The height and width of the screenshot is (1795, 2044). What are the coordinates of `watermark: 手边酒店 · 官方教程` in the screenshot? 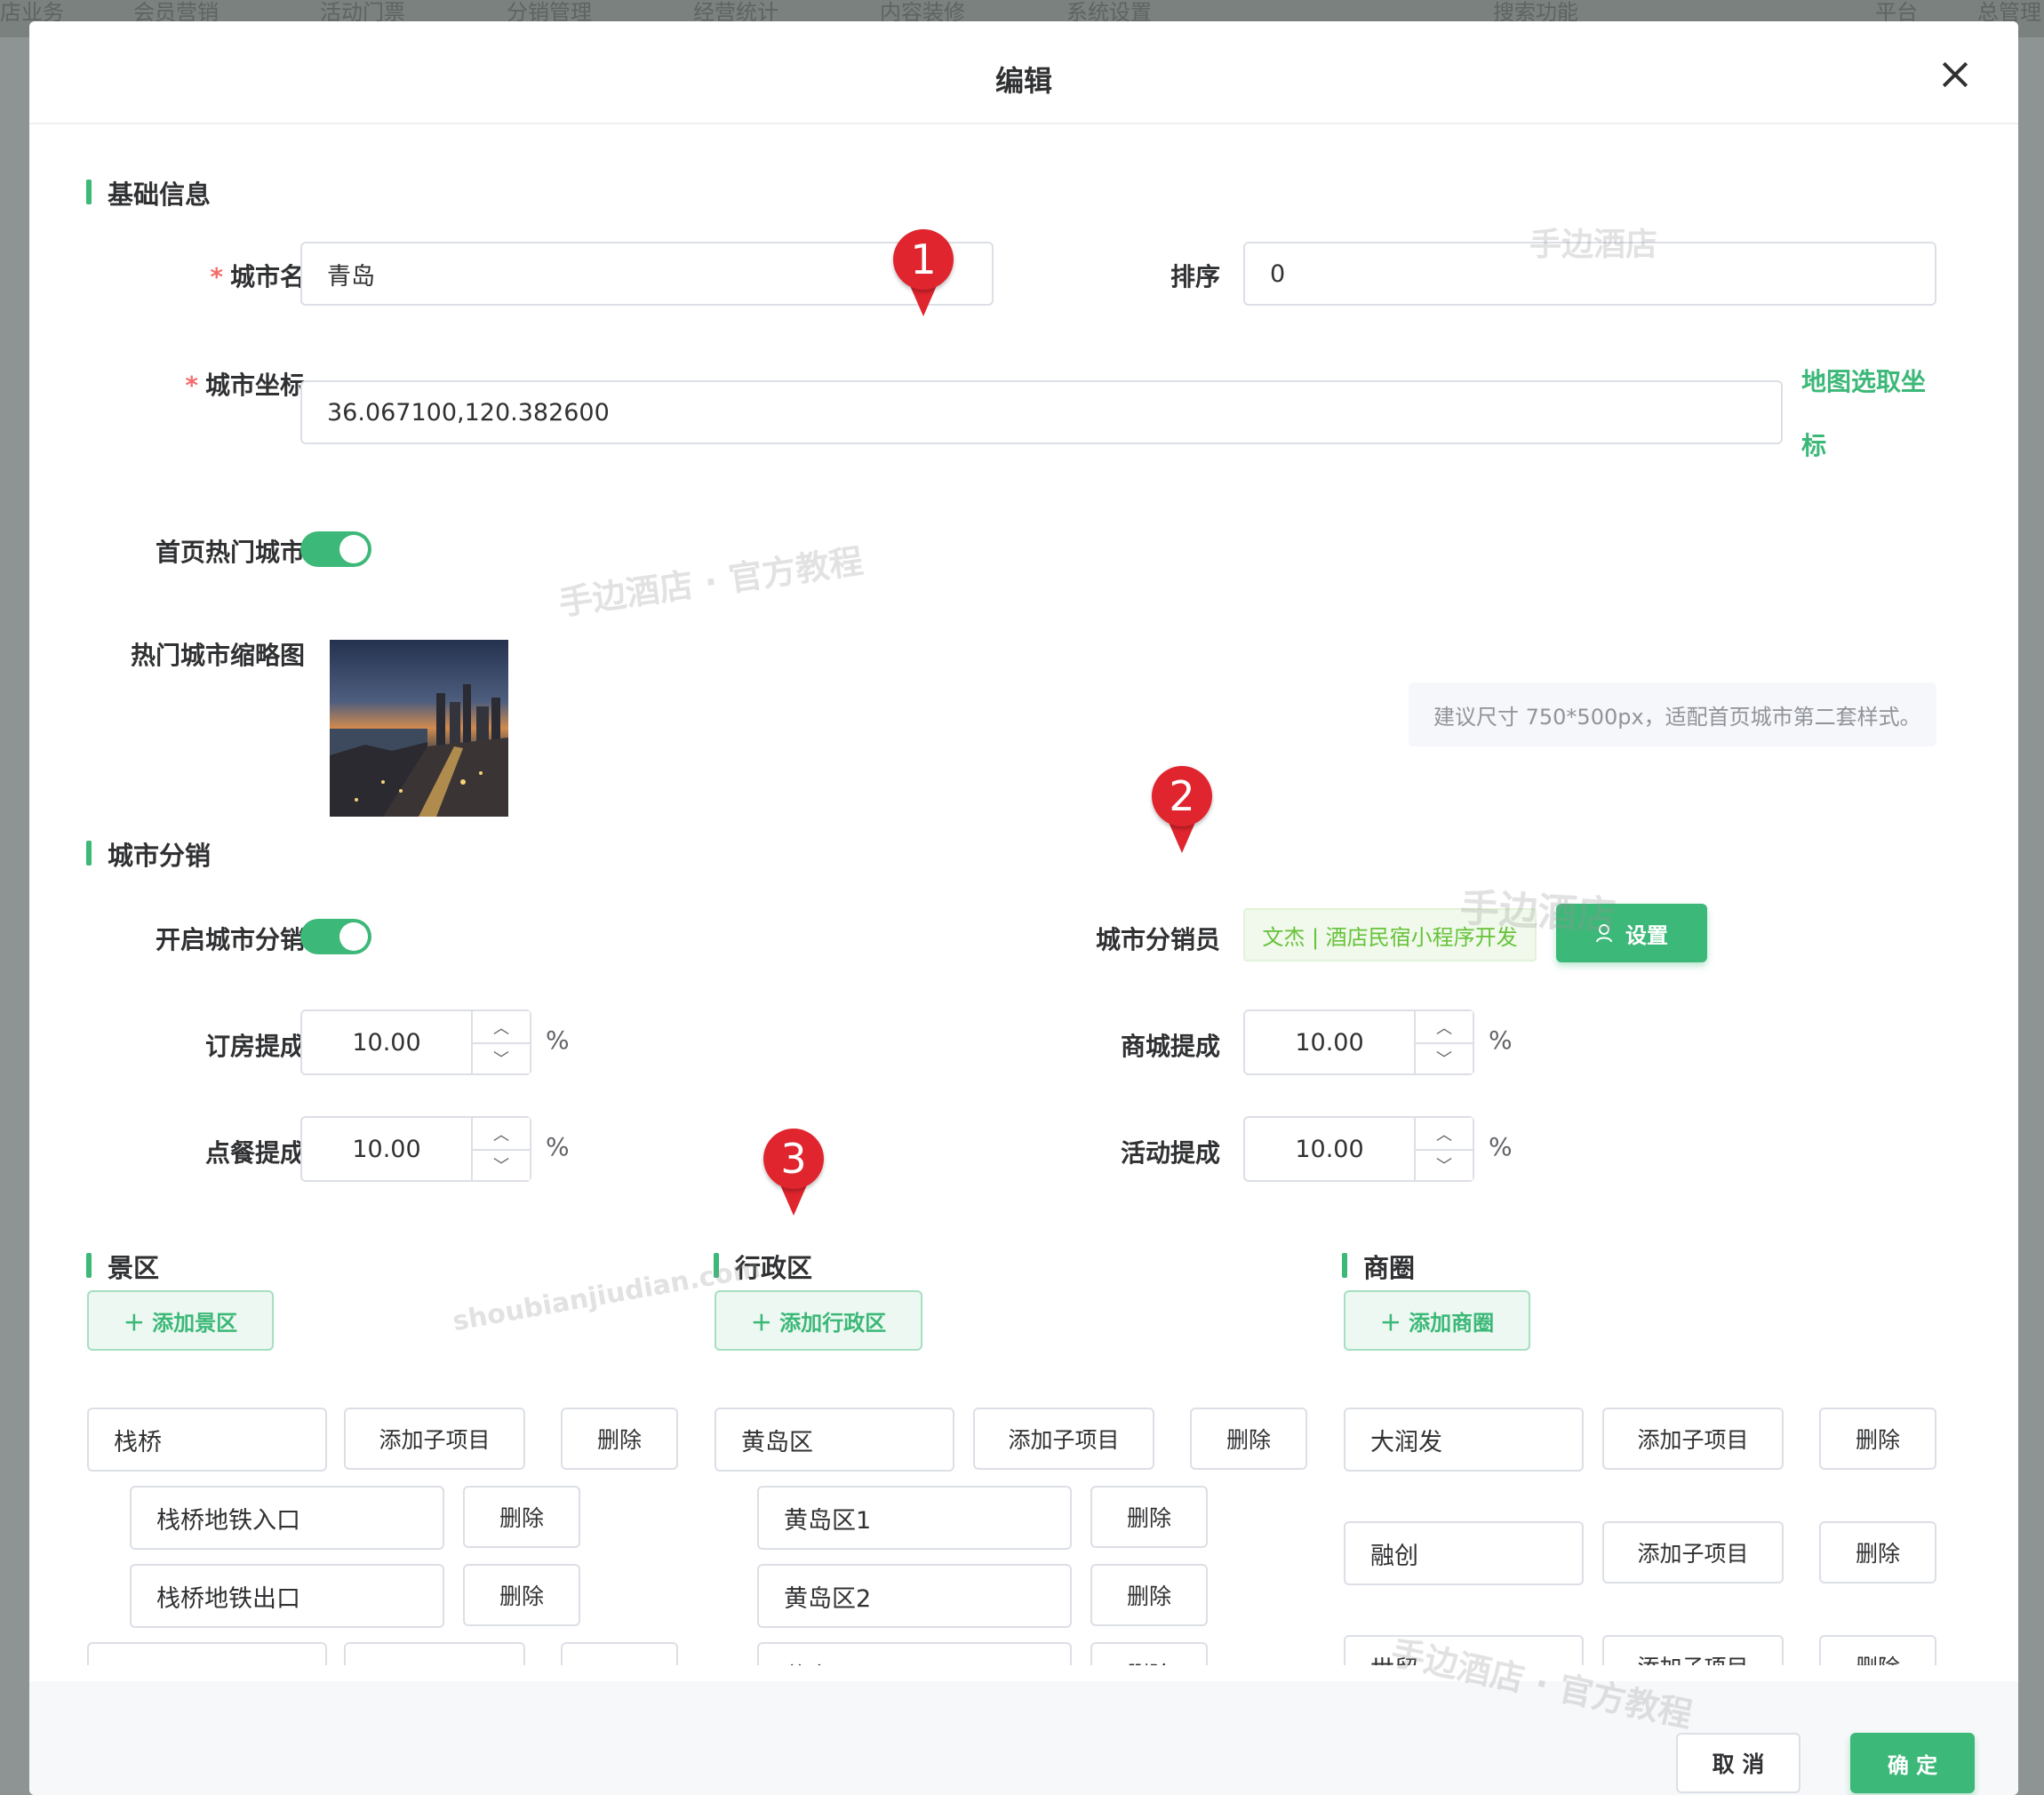 It's located at (711, 582).